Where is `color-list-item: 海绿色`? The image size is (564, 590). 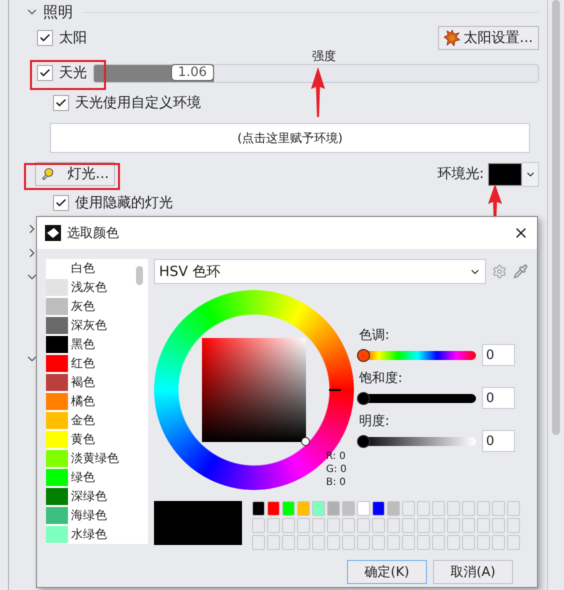 color-list-item: 海绿色 is located at coordinates (97, 515).